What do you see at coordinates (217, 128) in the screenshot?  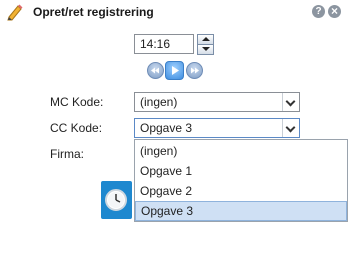 I see `cc-kode-select: Opgave 3` at bounding box center [217, 128].